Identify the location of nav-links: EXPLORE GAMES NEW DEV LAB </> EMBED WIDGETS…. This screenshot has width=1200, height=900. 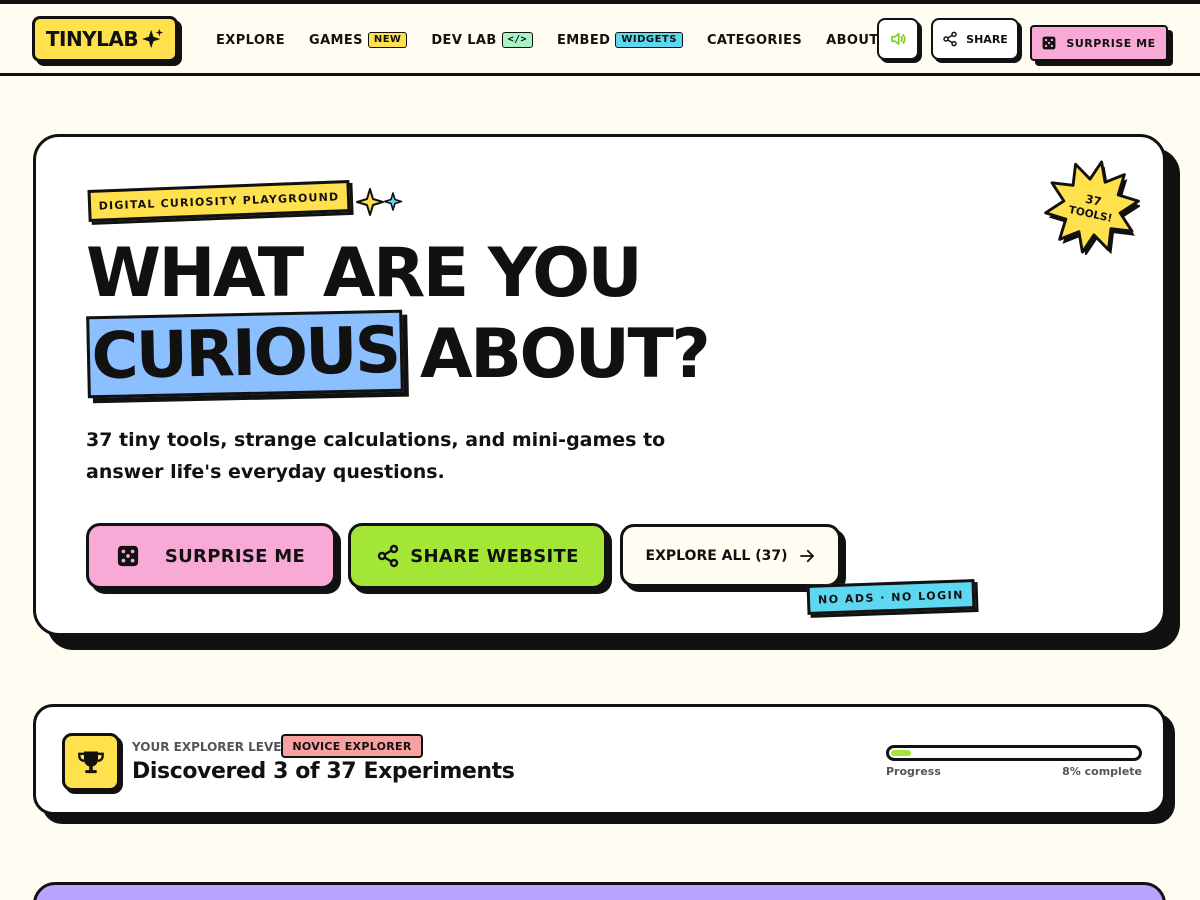
(547, 40).